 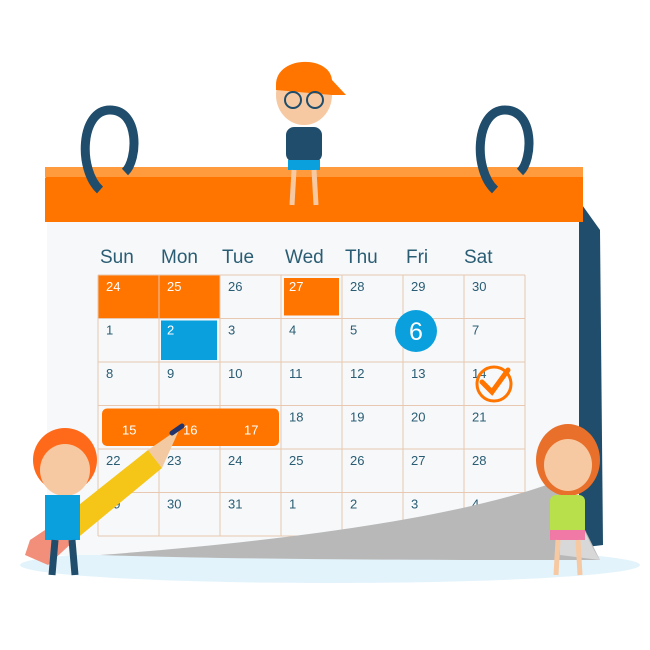 I want to click on day-cell: 31, so click(x=235, y=504).